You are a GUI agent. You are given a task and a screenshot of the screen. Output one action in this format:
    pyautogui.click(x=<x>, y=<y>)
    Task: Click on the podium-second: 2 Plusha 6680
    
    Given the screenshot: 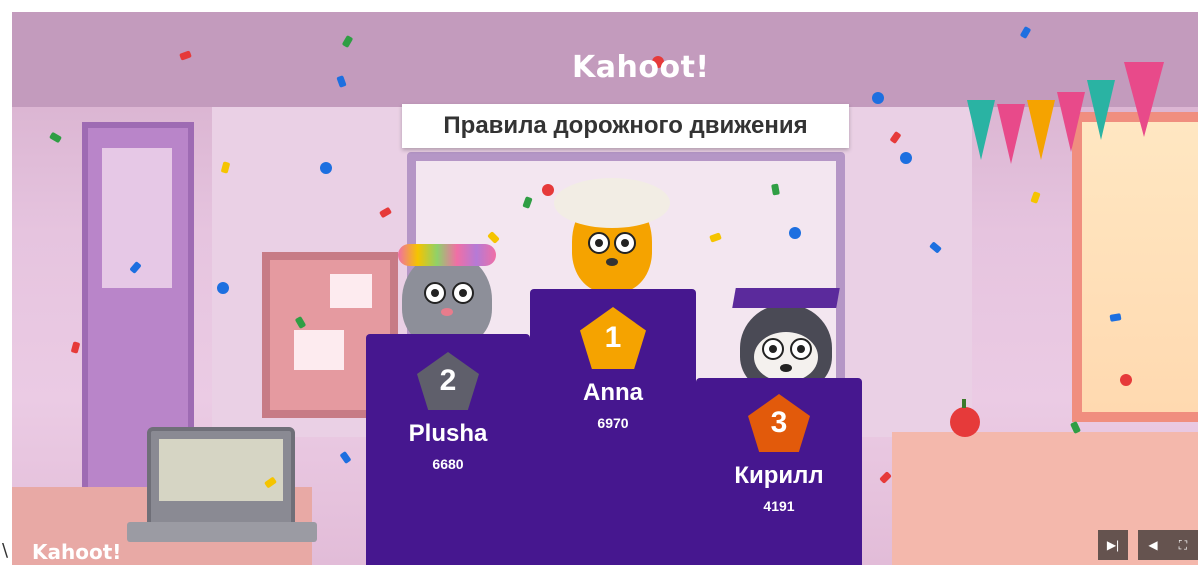 What is the action you would take?
    pyautogui.click(x=448, y=449)
    